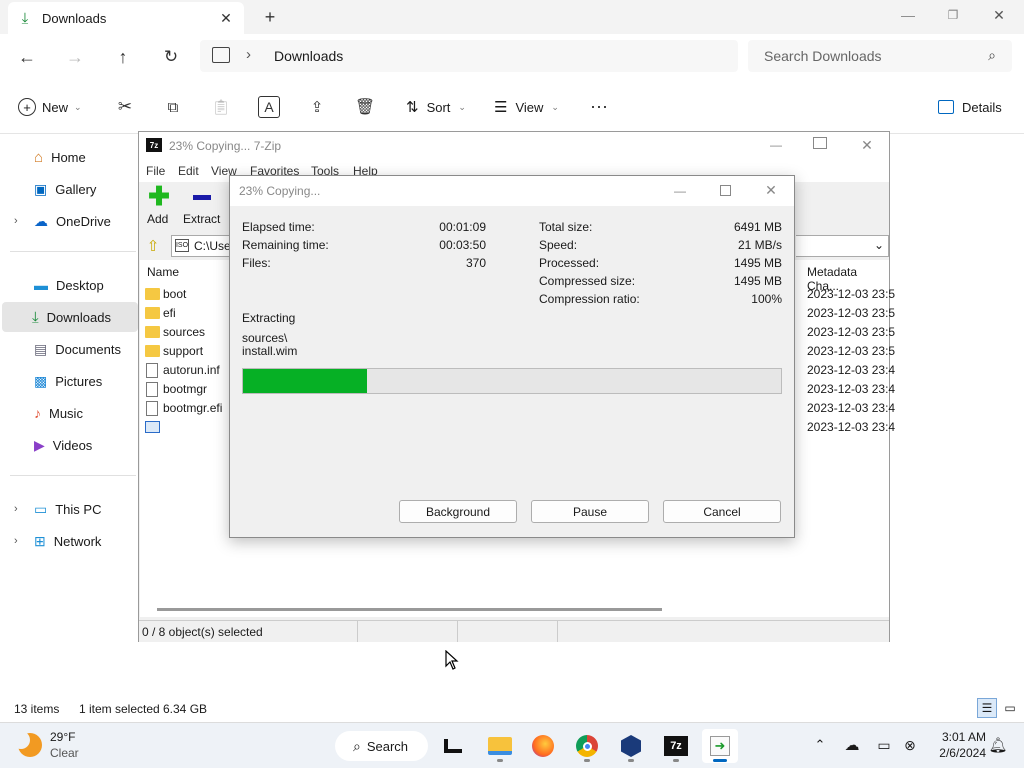  I want to click on taskbar-virtualbox, so click(631, 746).